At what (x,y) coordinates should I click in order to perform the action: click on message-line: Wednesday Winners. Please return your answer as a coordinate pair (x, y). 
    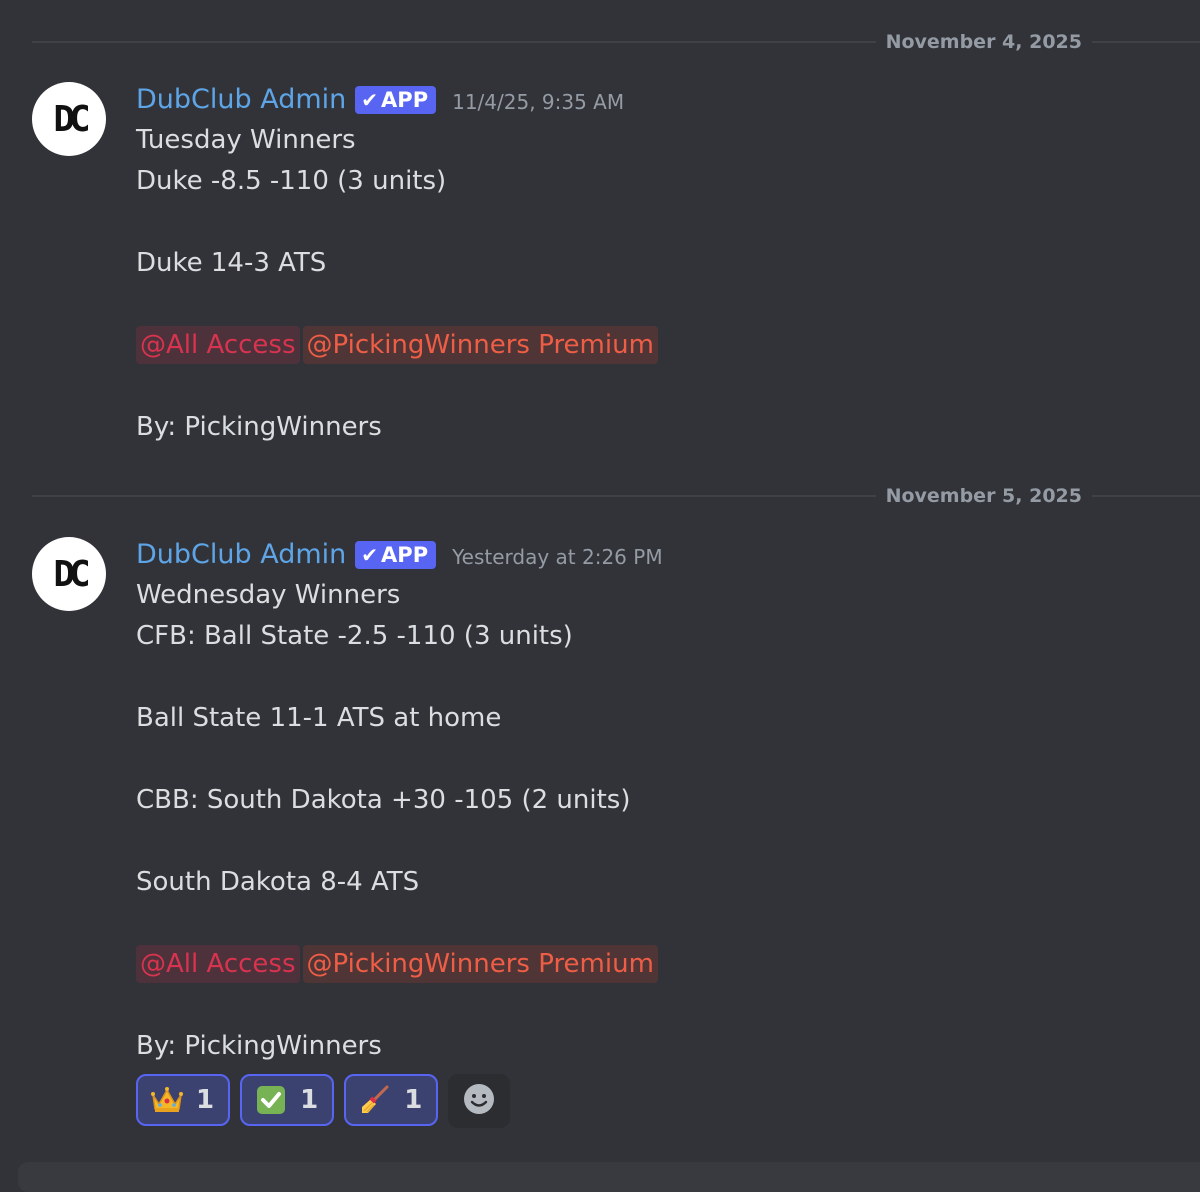
    Looking at the image, I should click on (268, 595).